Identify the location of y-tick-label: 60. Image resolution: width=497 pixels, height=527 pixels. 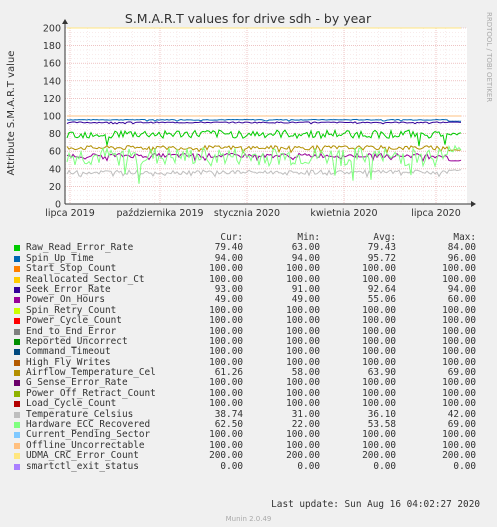
(55, 152).